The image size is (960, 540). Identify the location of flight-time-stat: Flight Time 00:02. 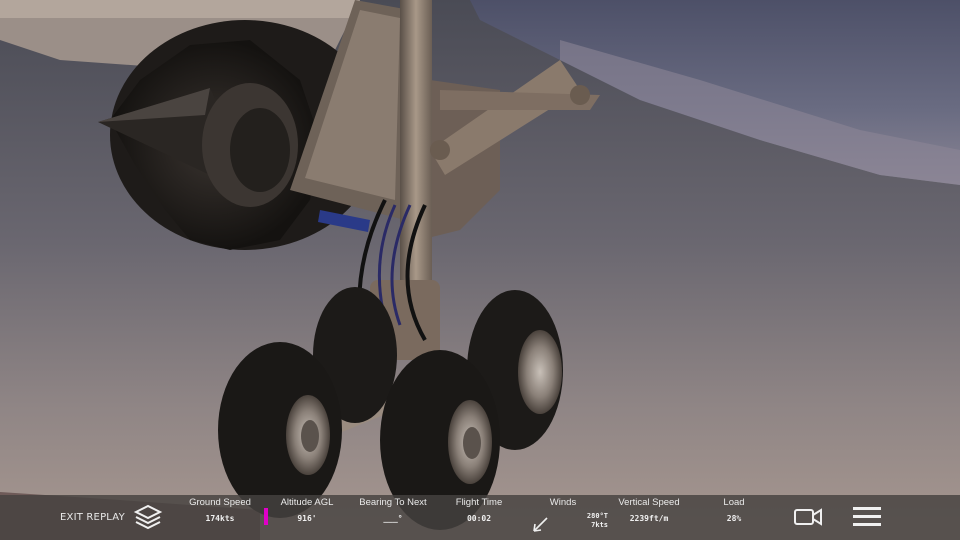
(479, 510).